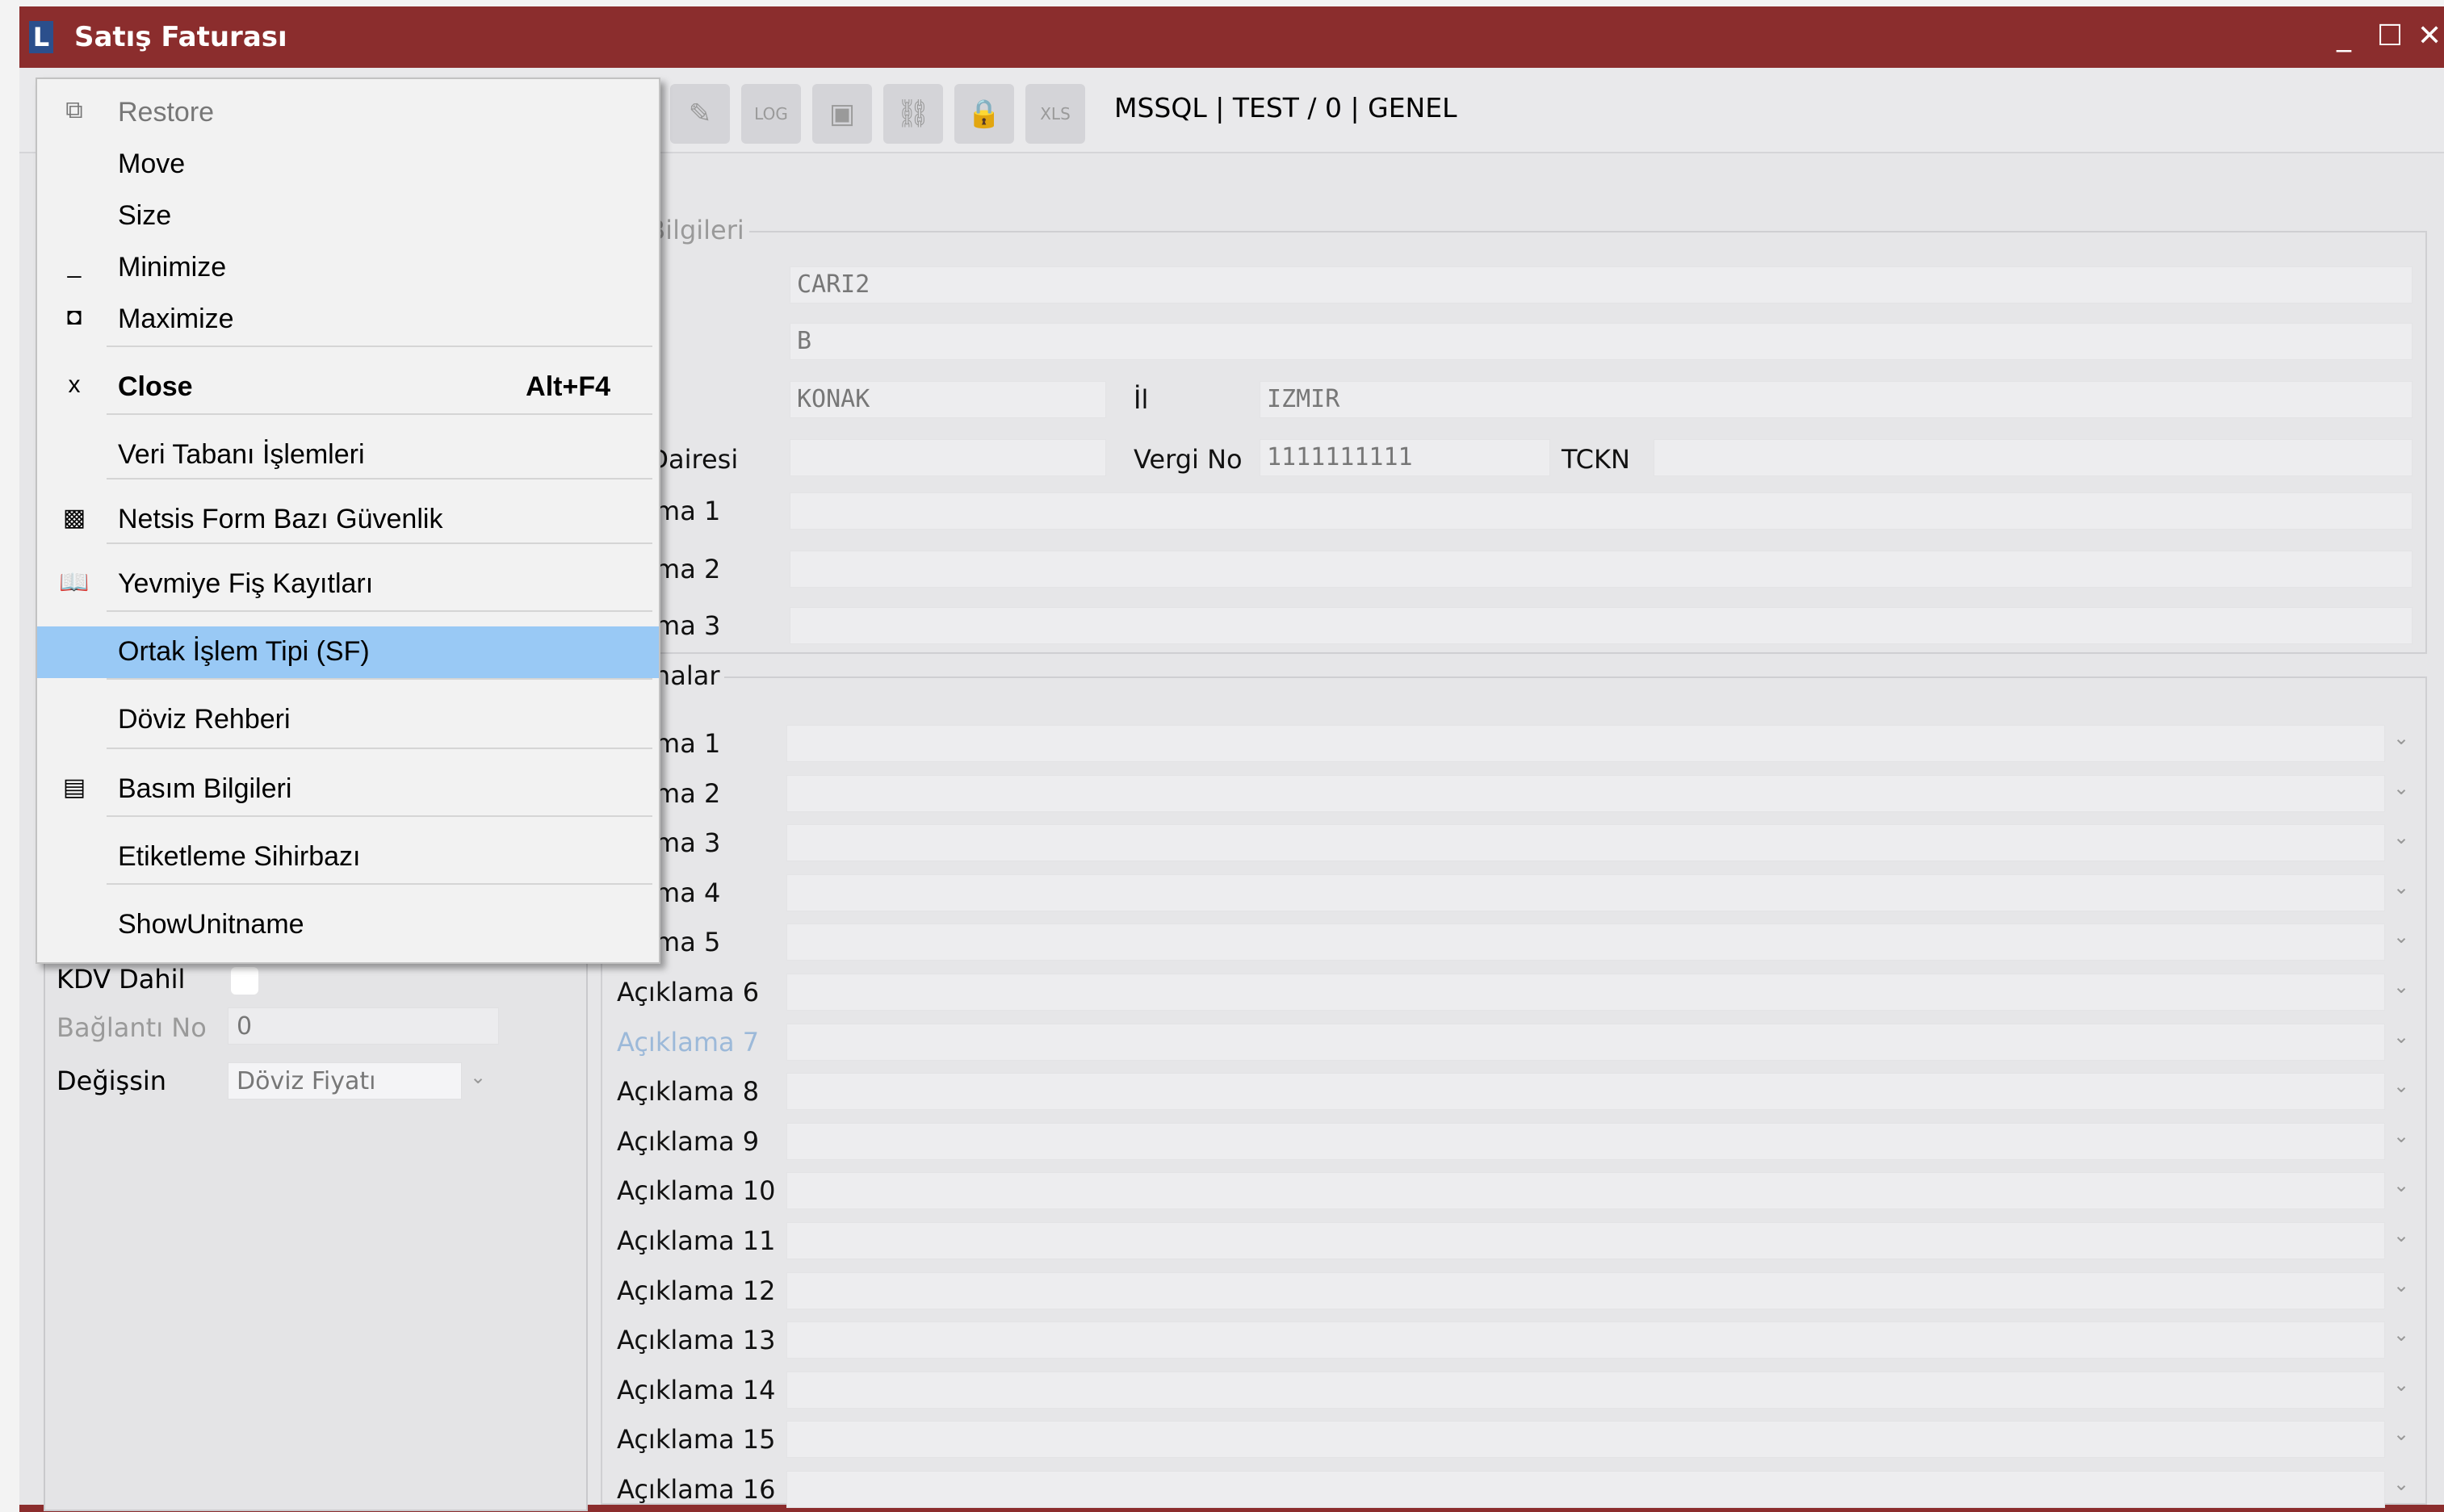 This screenshot has height=1512, width=2444. What do you see at coordinates (1601, 285) in the screenshot?
I see `cari-kod-field: CARI2` at bounding box center [1601, 285].